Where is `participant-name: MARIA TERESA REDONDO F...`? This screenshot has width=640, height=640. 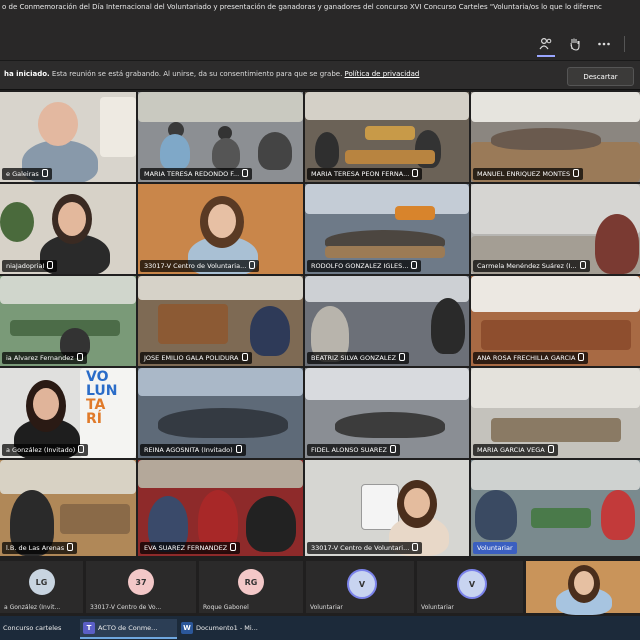 participant-name: MARIA TERESA REDONDO F... is located at coordinates (196, 174).